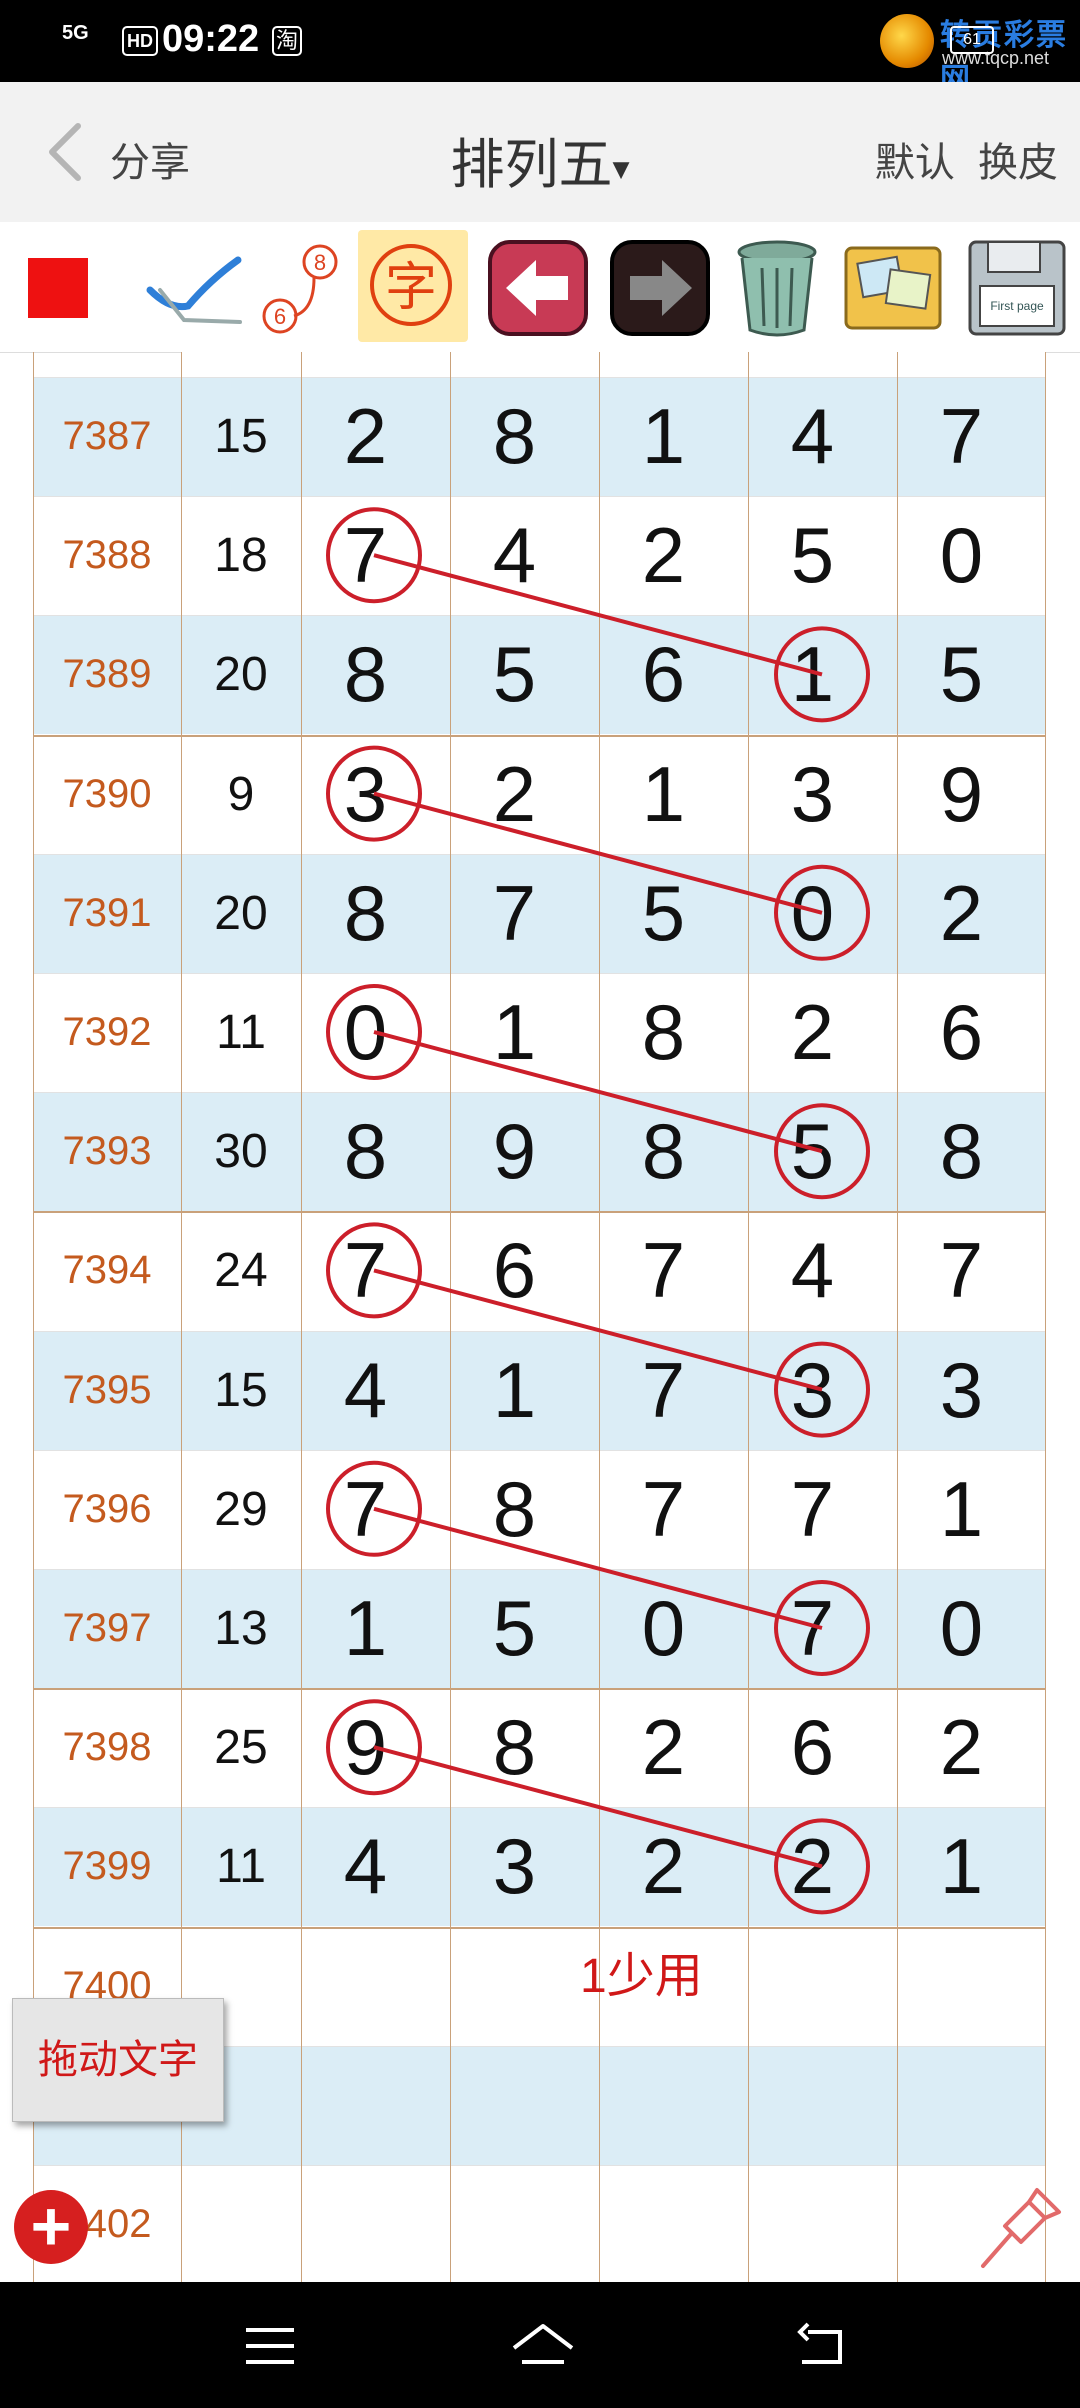 Image resolution: width=1080 pixels, height=2408 pixels. I want to click on text-tool-button: 字, so click(413, 286).